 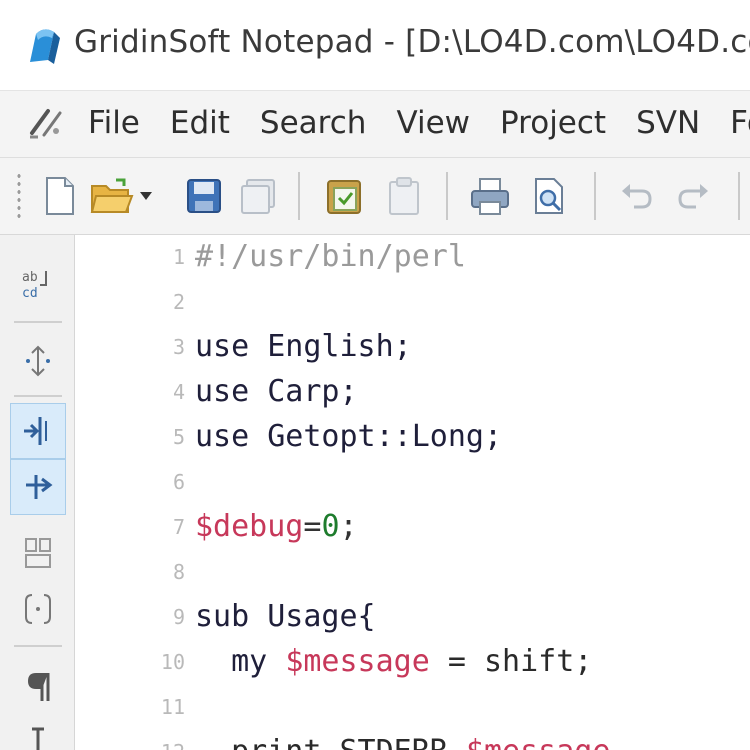 I want to click on text-cursor-icon, so click(x=38, y=731).